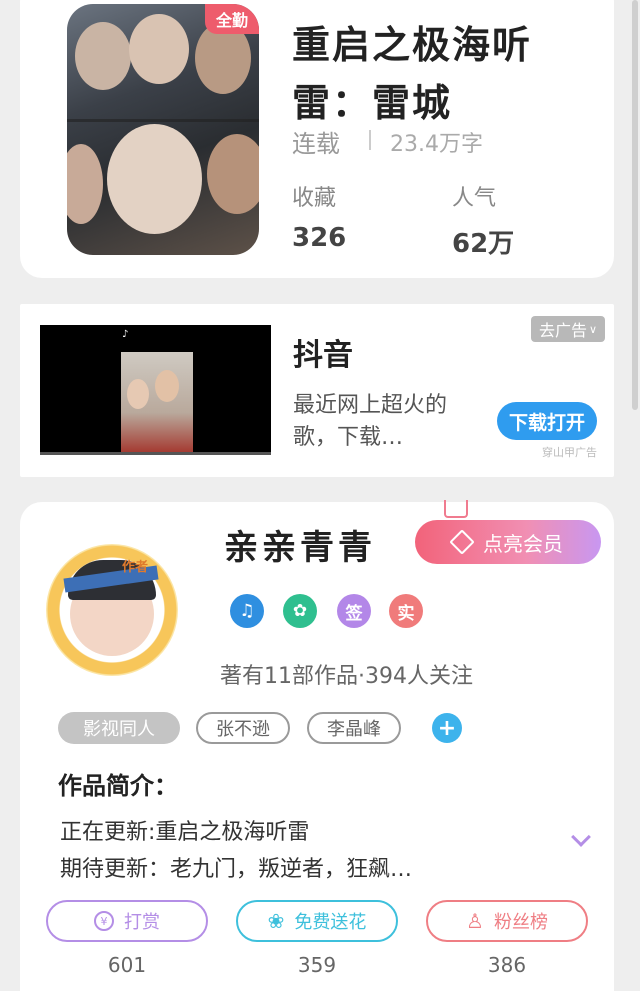 This screenshot has width=640, height=991. I want to click on book-cover-image: 全勤, so click(163, 129).